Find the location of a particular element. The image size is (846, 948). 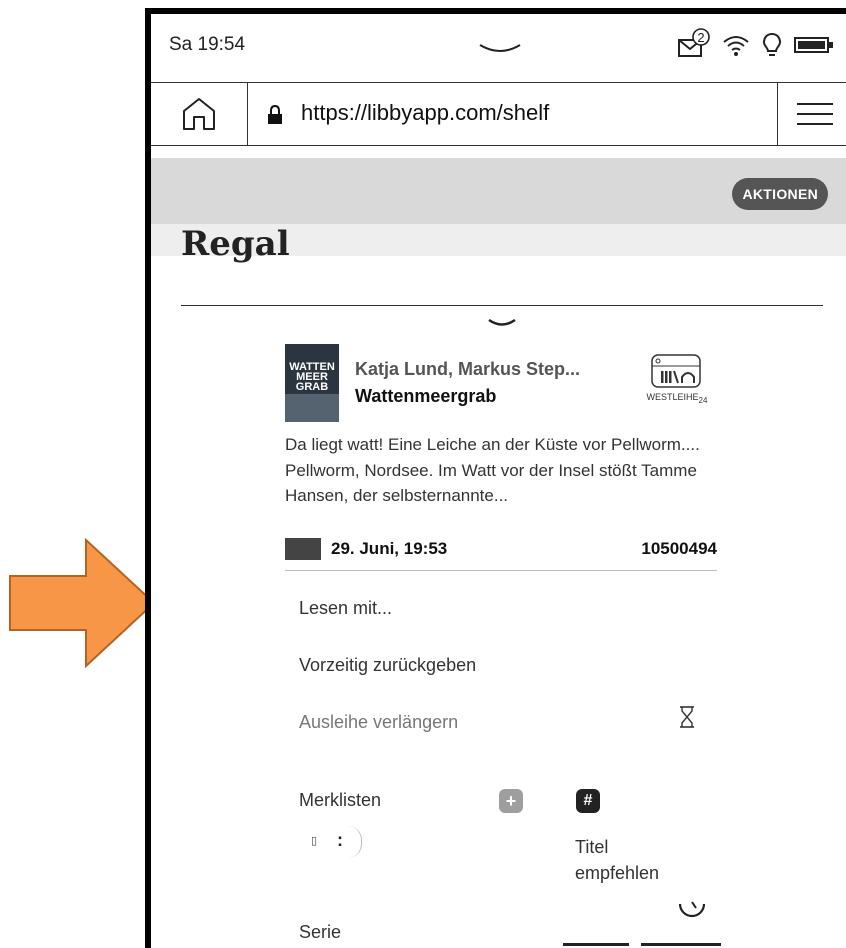

return-early-option: Vorzeitig zurückgeben is located at coordinates (387, 665).